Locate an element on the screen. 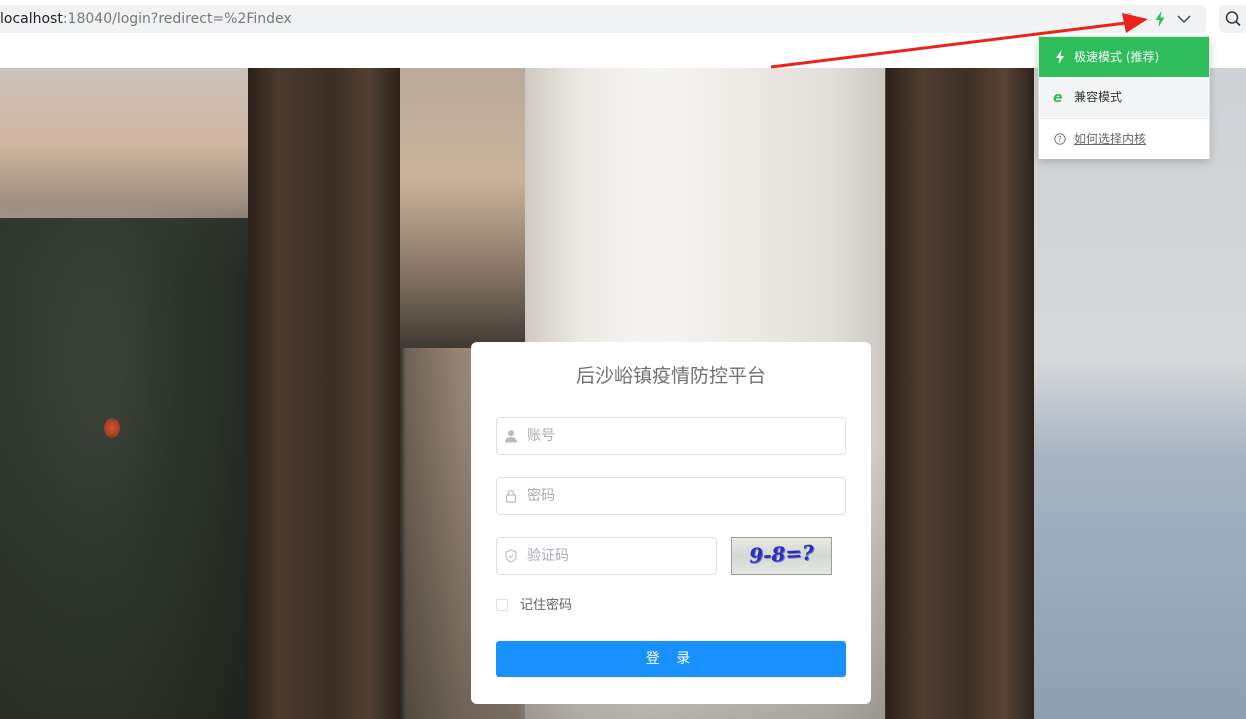  captcha-text: 9-8=? is located at coordinates (781, 554).